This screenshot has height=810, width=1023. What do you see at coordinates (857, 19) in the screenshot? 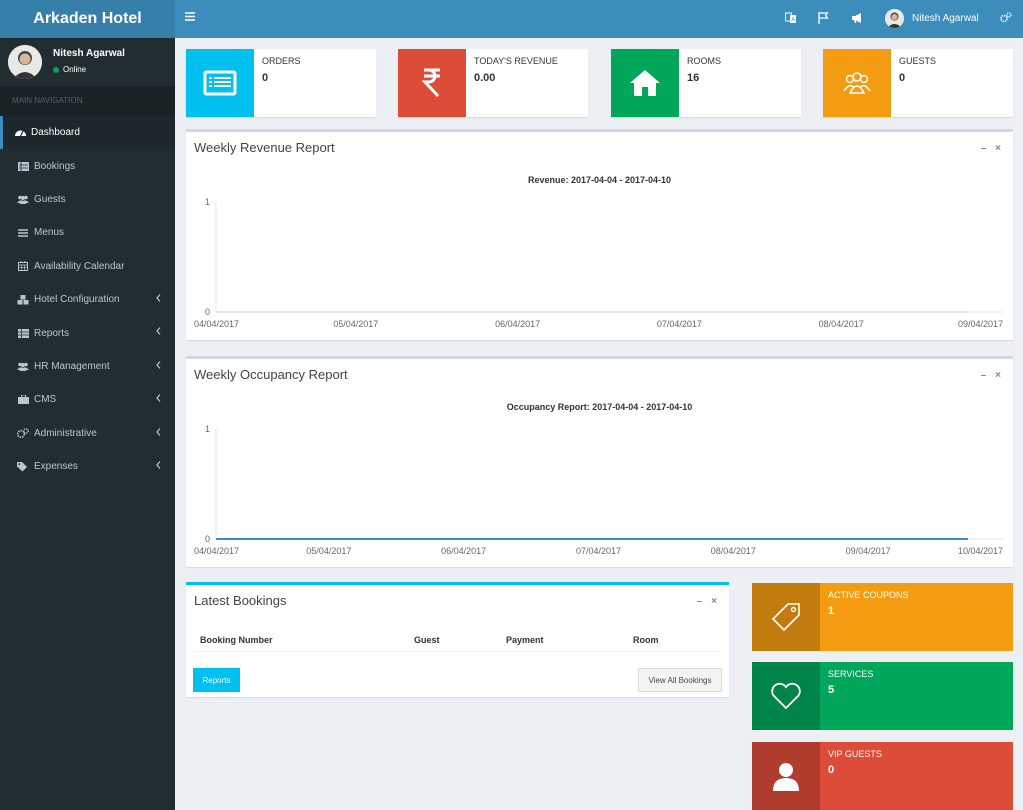
I see `bullhorn-icon` at bounding box center [857, 19].